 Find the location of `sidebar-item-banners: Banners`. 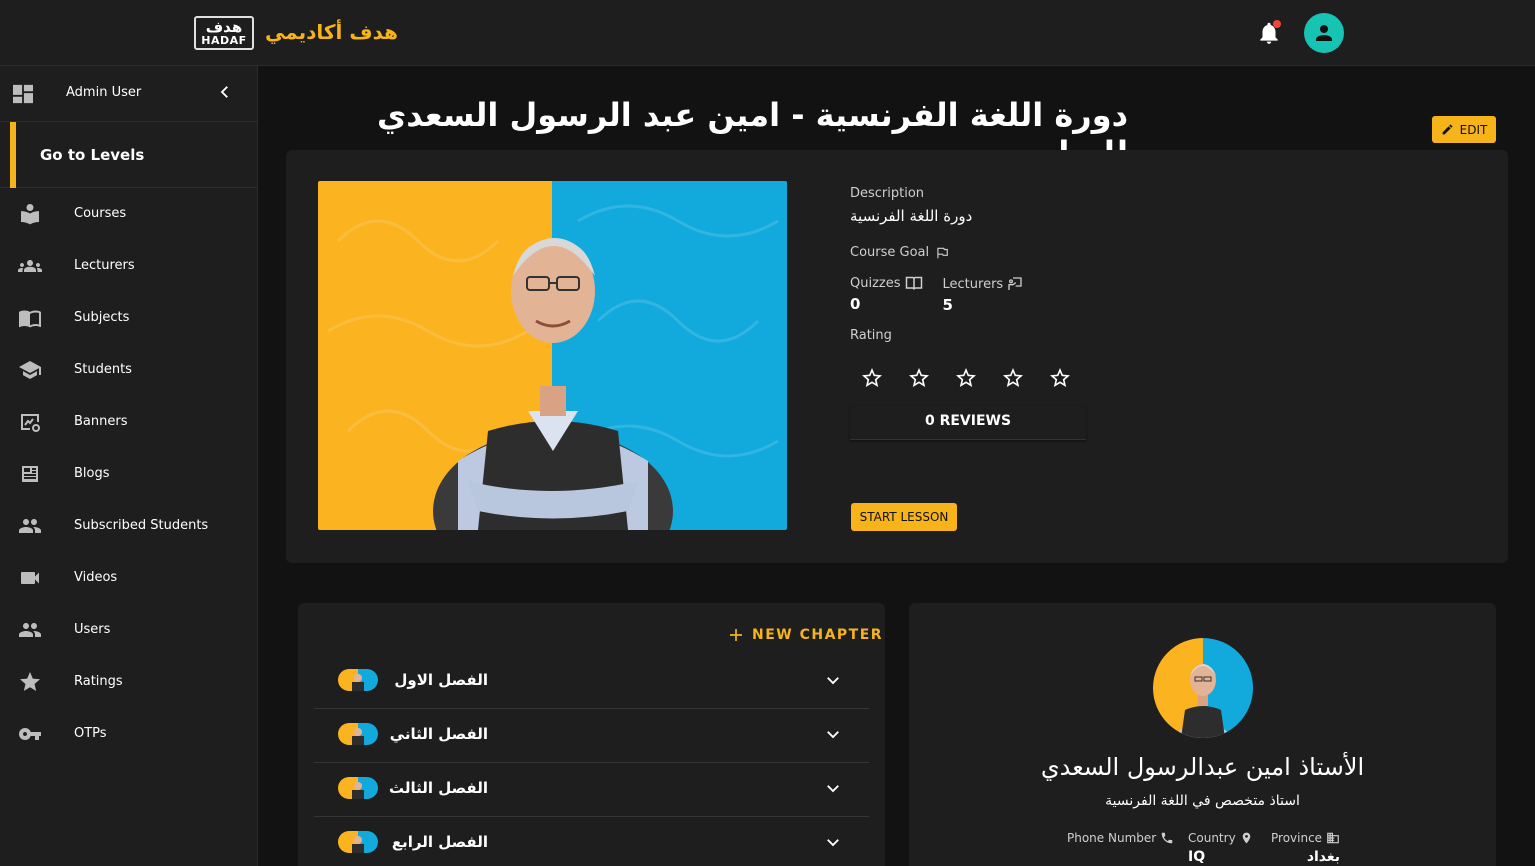

sidebar-item-banners: Banners is located at coordinates (128, 422).